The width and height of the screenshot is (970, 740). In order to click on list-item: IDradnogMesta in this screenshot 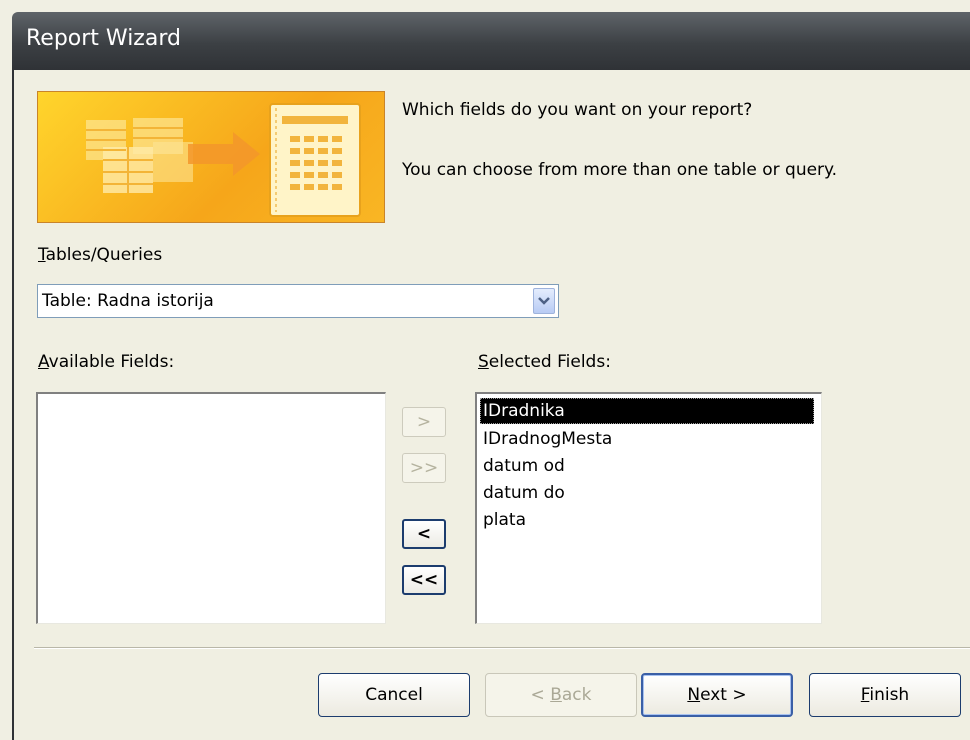, I will do `click(546, 439)`.